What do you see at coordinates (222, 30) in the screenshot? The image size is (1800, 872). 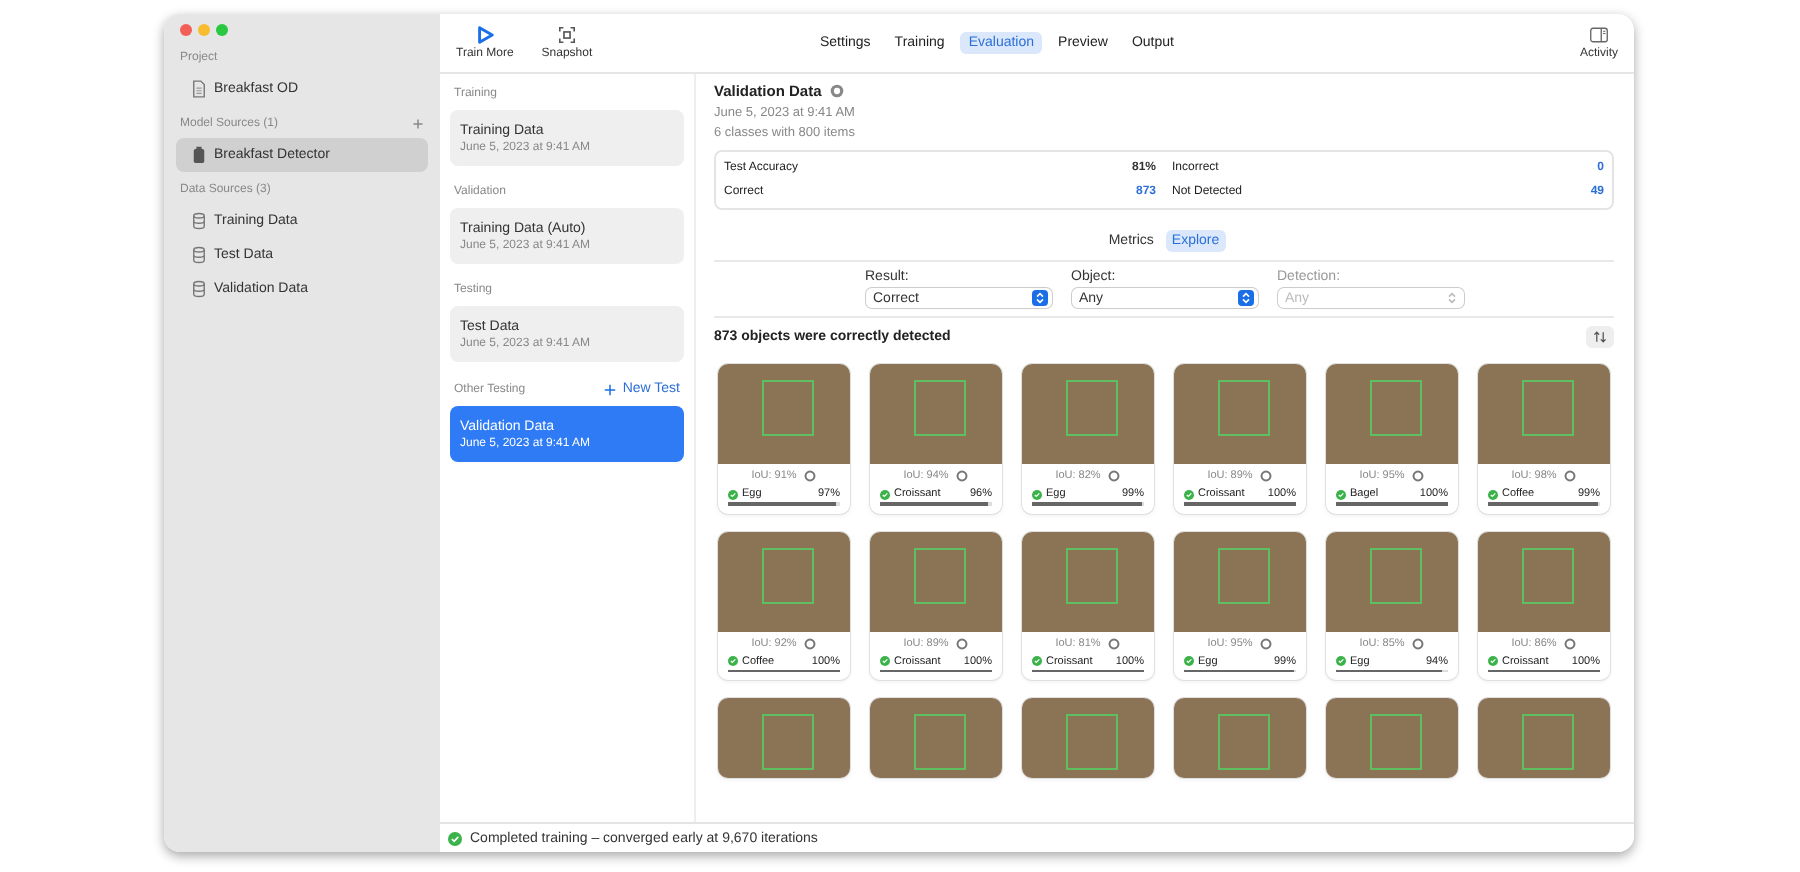 I see `zoom-button` at bounding box center [222, 30].